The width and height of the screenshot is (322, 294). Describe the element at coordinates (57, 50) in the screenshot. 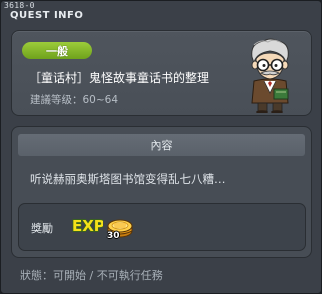

I see `quest-type-badge: 一般` at that location.